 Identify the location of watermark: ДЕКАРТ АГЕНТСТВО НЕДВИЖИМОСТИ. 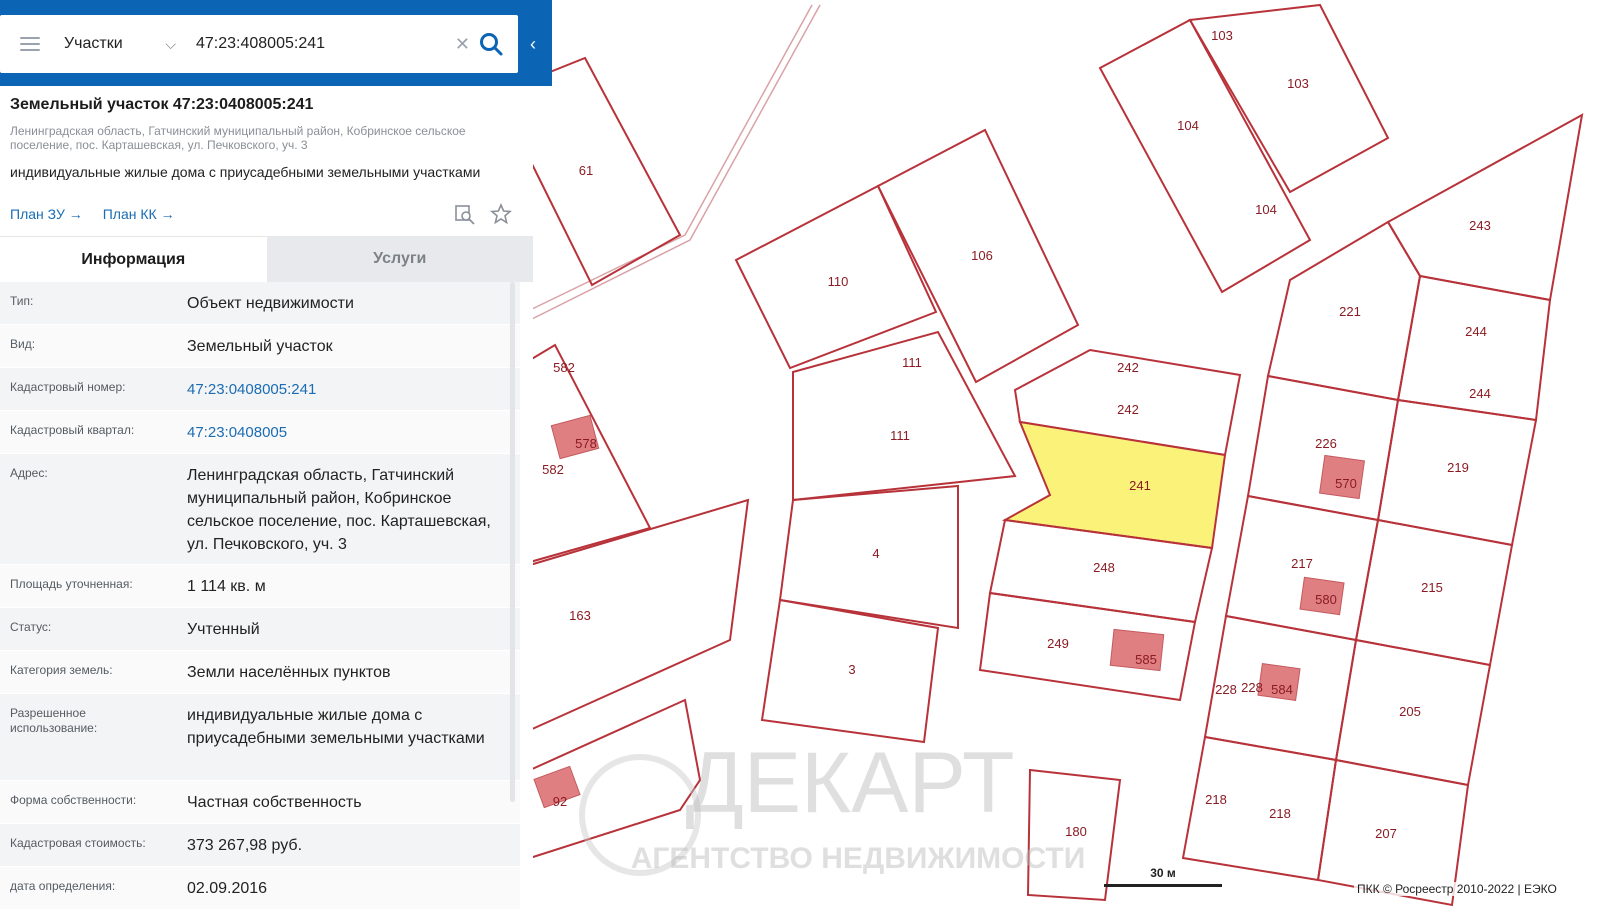
(832, 805).